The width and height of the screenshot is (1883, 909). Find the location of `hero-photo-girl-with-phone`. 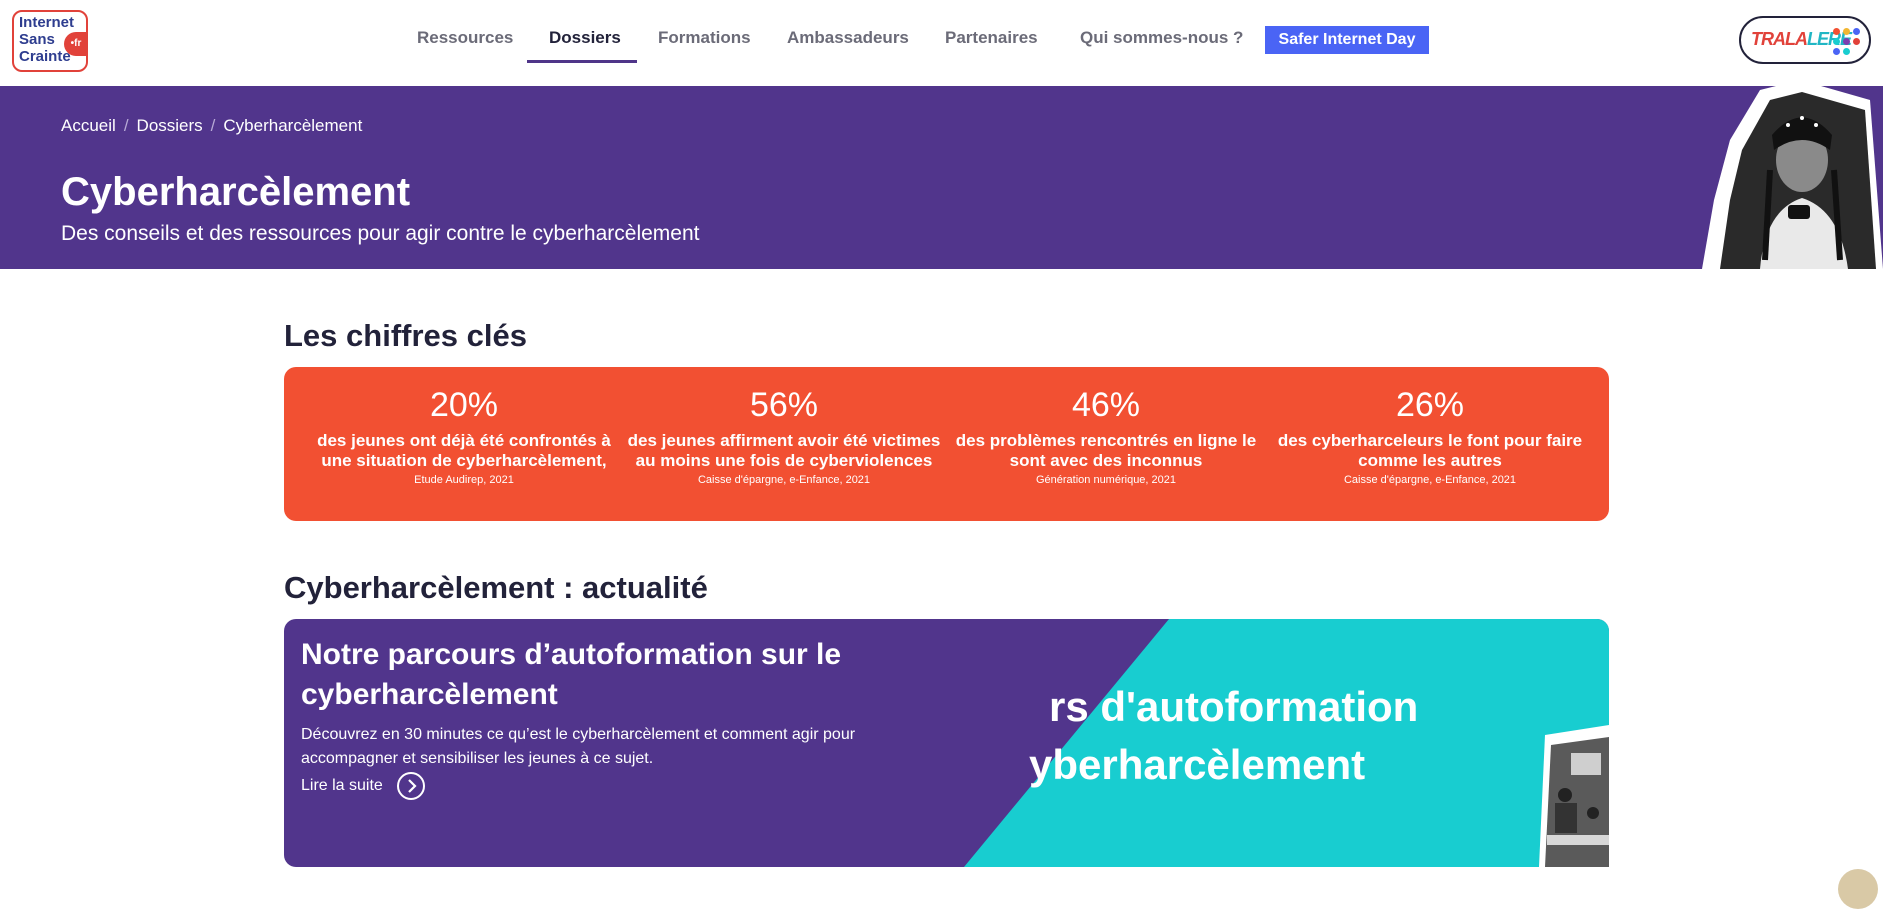

hero-photo-girl-with-phone is located at coordinates (1792, 174).